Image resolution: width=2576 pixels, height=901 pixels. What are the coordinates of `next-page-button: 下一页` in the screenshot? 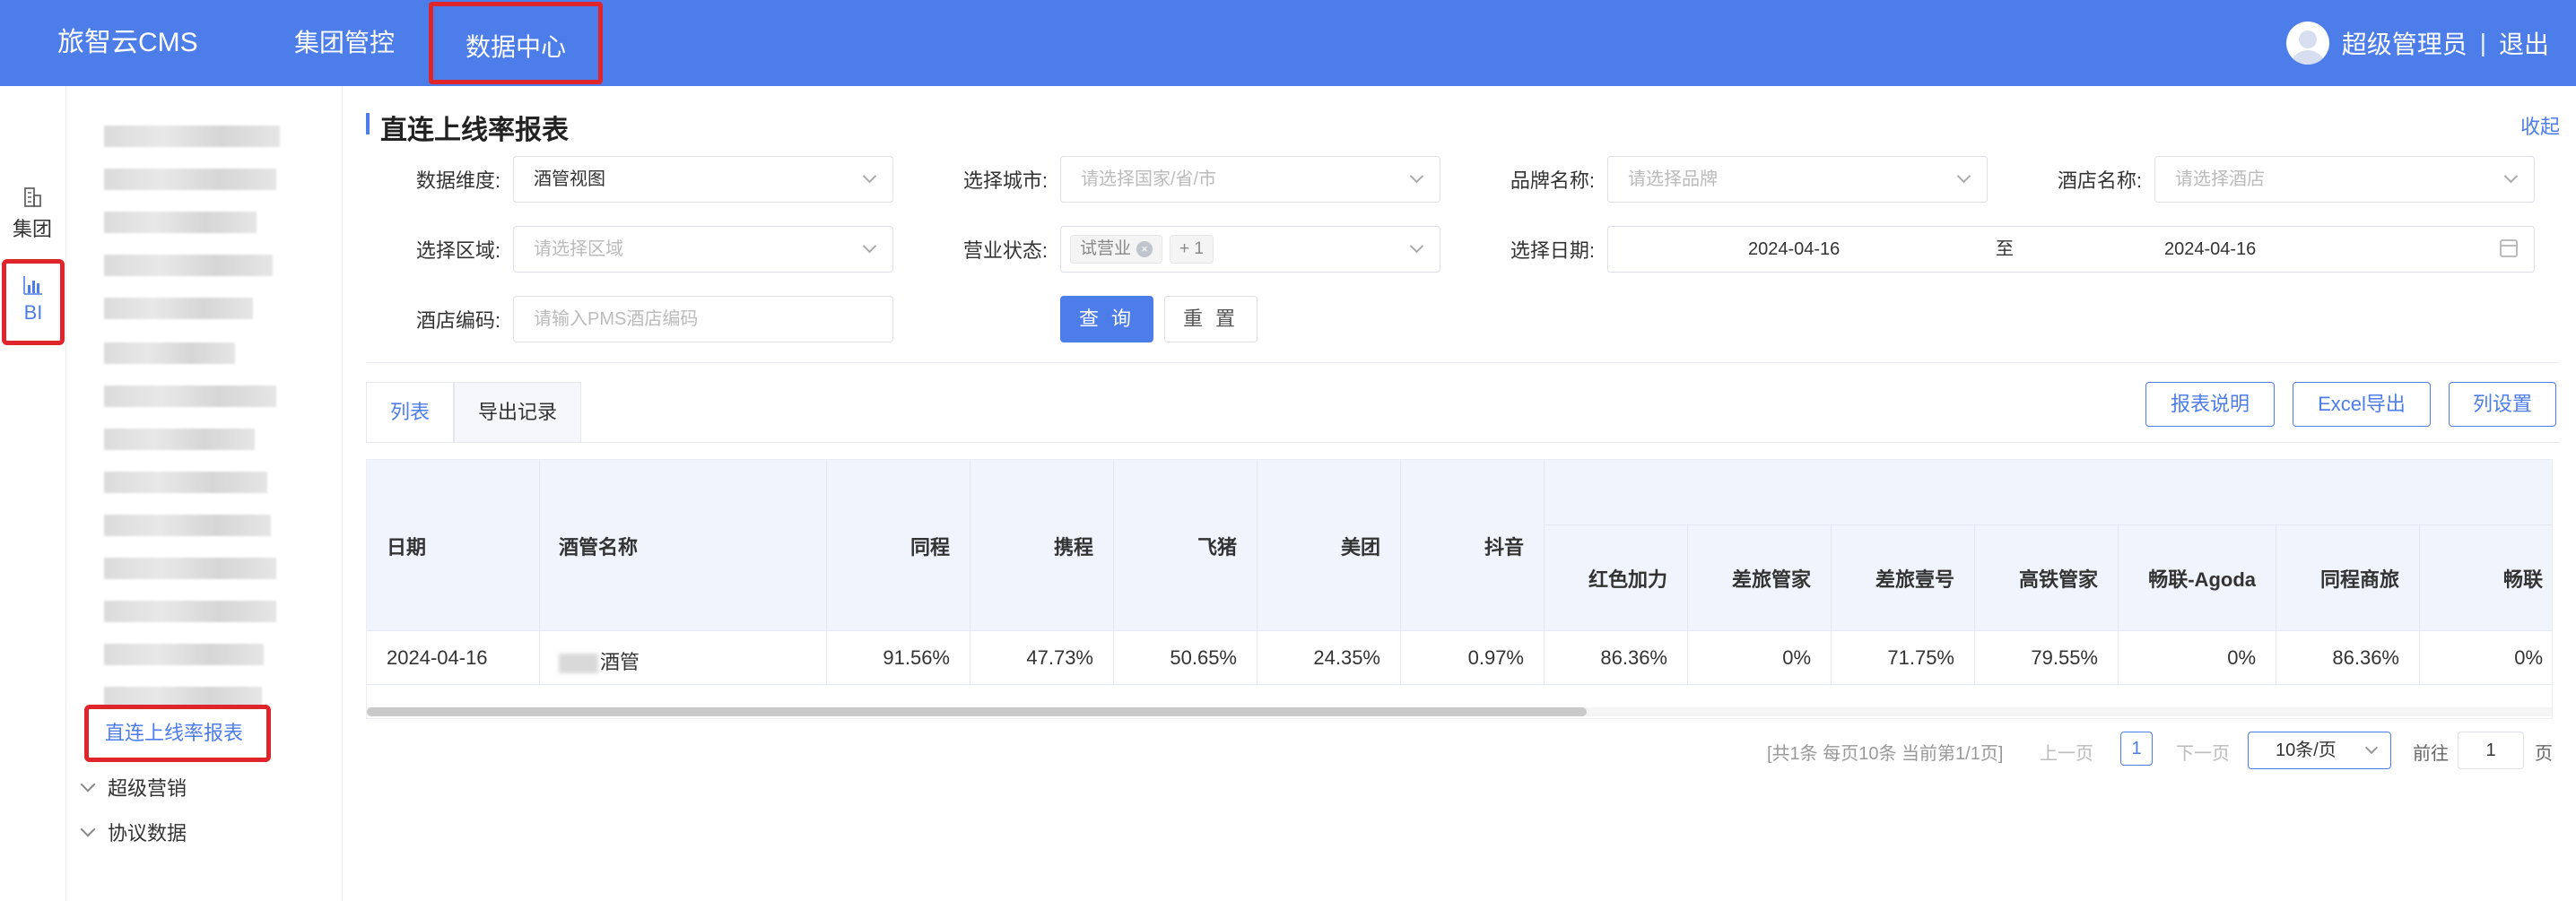 It's located at (2203, 752).